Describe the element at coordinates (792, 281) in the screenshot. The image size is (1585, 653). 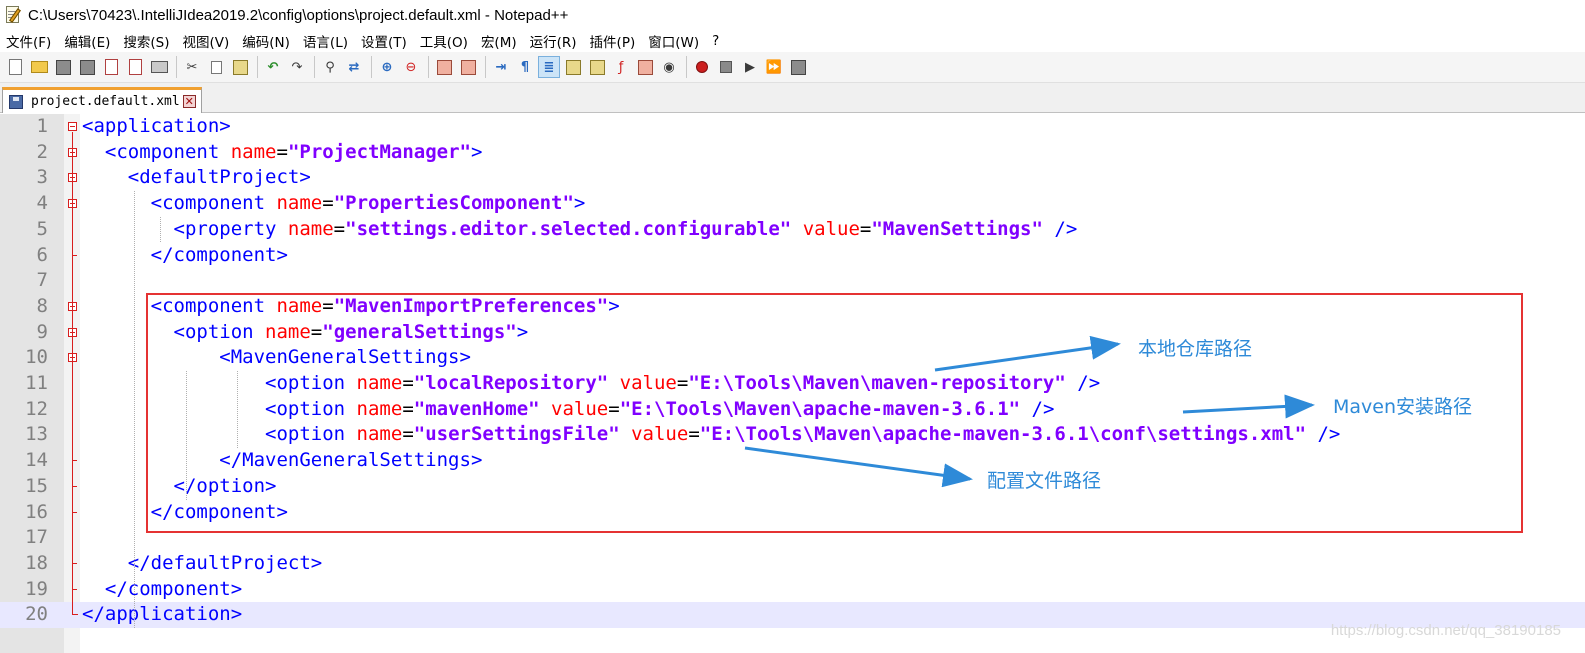
I see `code-line: 7` at that location.